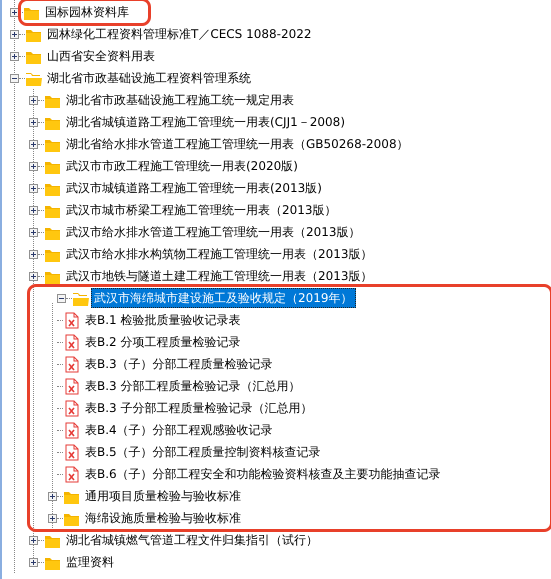  Describe the element at coordinates (179, 364) in the screenshot. I see `tree-item: 表B.3（子）分部工程质量检验记录` at that location.